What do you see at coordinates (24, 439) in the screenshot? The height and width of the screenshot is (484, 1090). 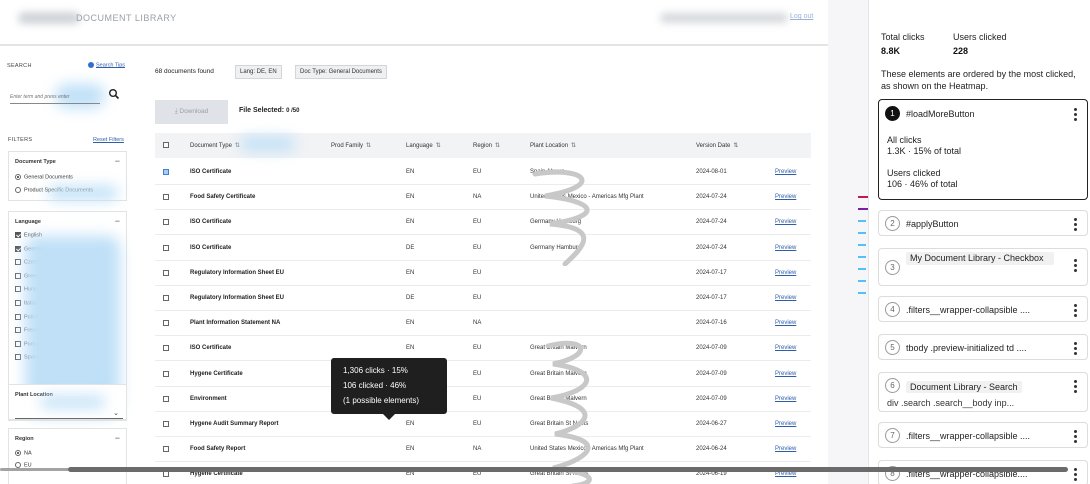 I see `region-title: Region` at bounding box center [24, 439].